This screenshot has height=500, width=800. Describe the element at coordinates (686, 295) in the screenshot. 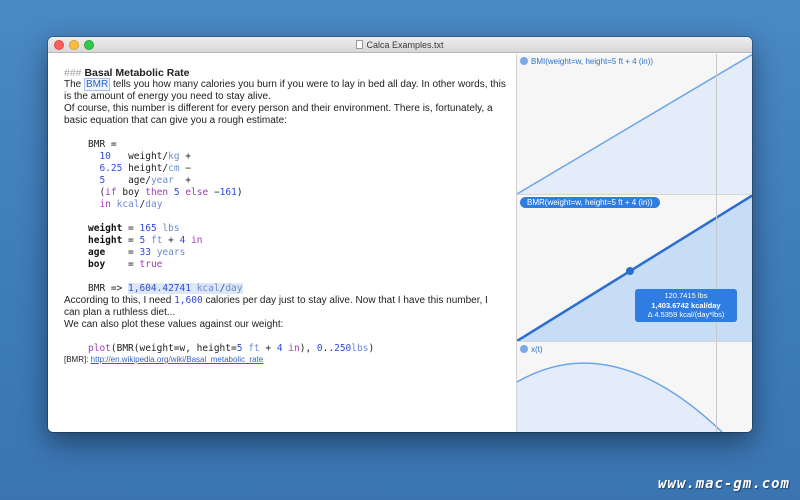

I see `tooltip-weight: 120.7415 lbs` at that location.